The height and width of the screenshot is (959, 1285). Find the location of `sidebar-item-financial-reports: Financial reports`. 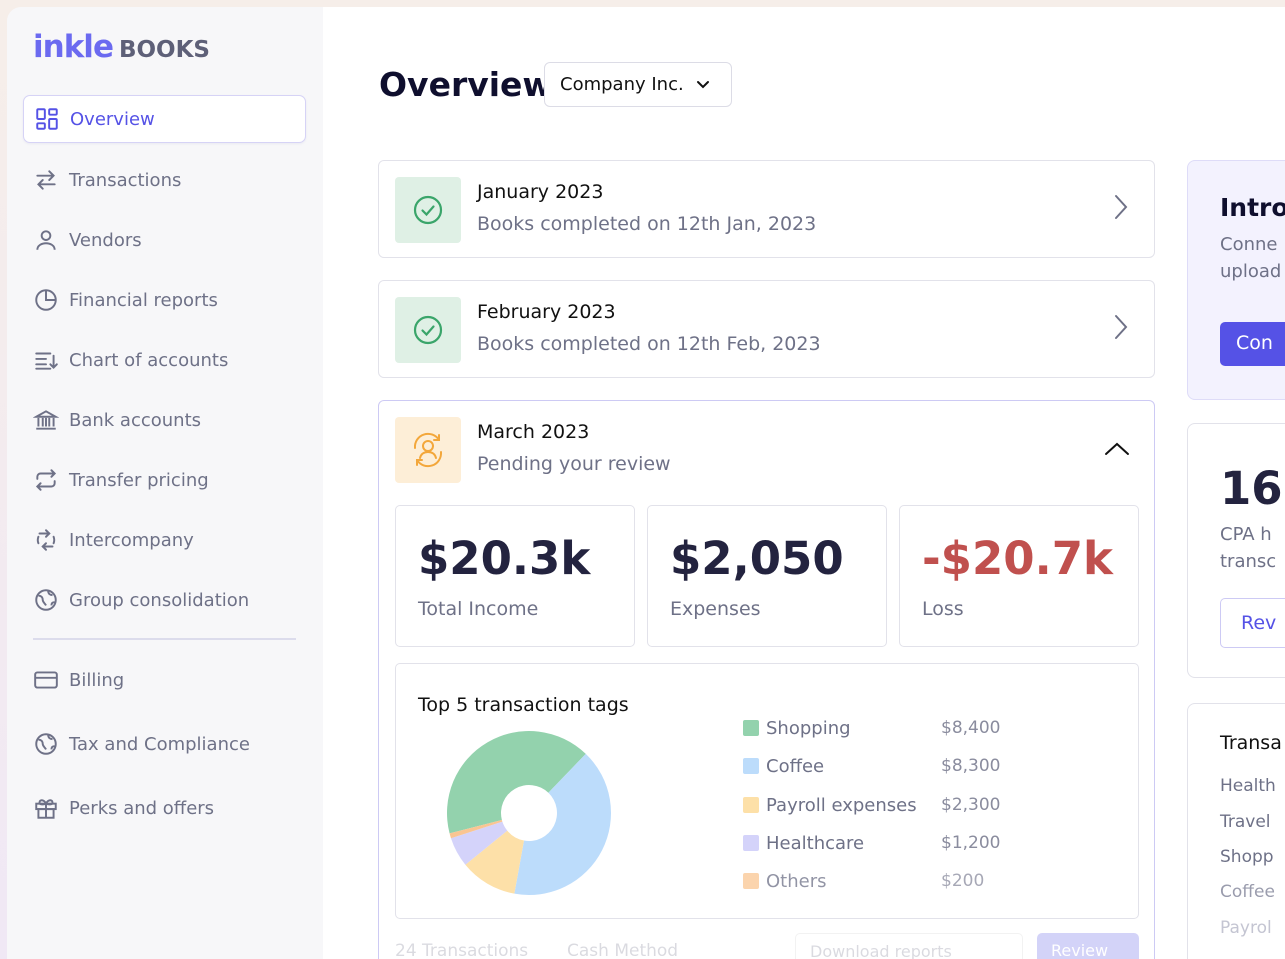

sidebar-item-financial-reports: Financial reports is located at coordinates (164, 300).